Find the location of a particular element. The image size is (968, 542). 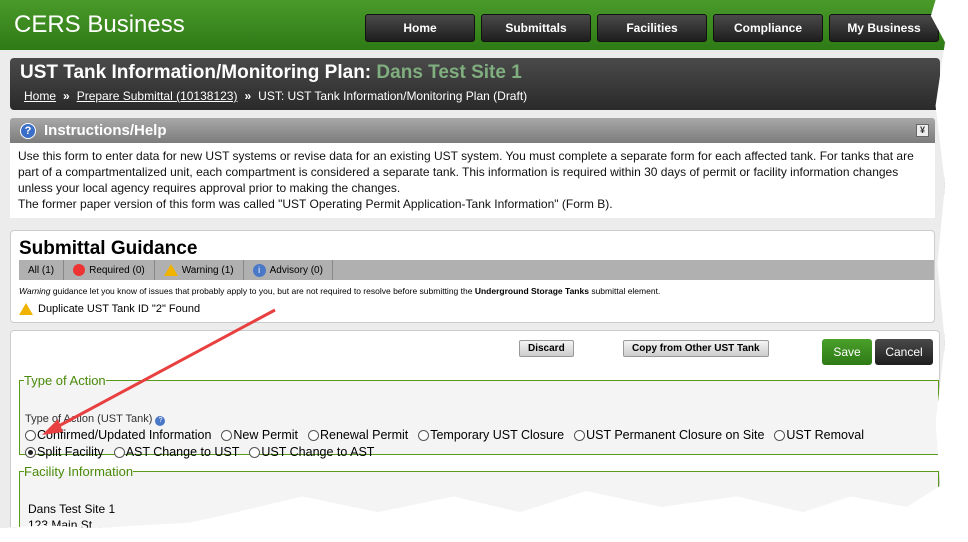

arrow-head is located at coordinates (52, 427).